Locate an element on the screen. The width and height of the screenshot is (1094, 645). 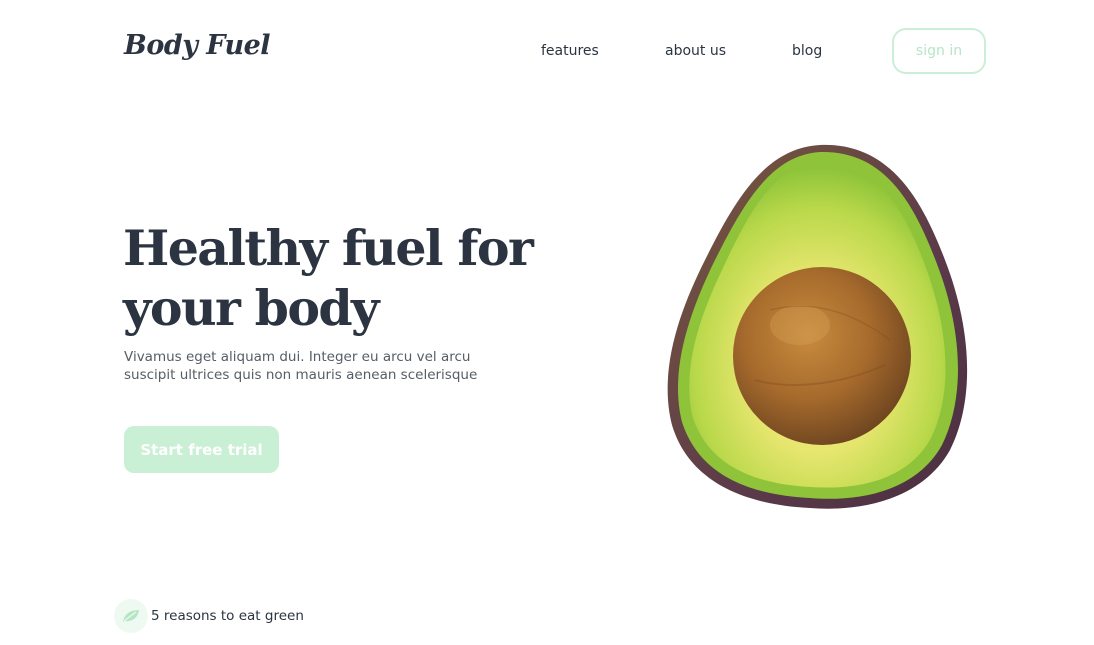
nav-link-features: features is located at coordinates (570, 51).